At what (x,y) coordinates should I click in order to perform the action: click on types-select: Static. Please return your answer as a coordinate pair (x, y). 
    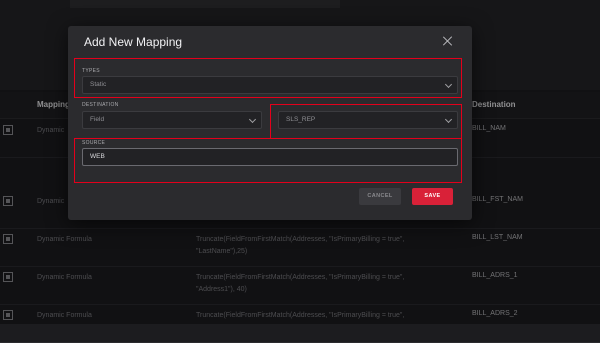
    Looking at the image, I should click on (270, 85).